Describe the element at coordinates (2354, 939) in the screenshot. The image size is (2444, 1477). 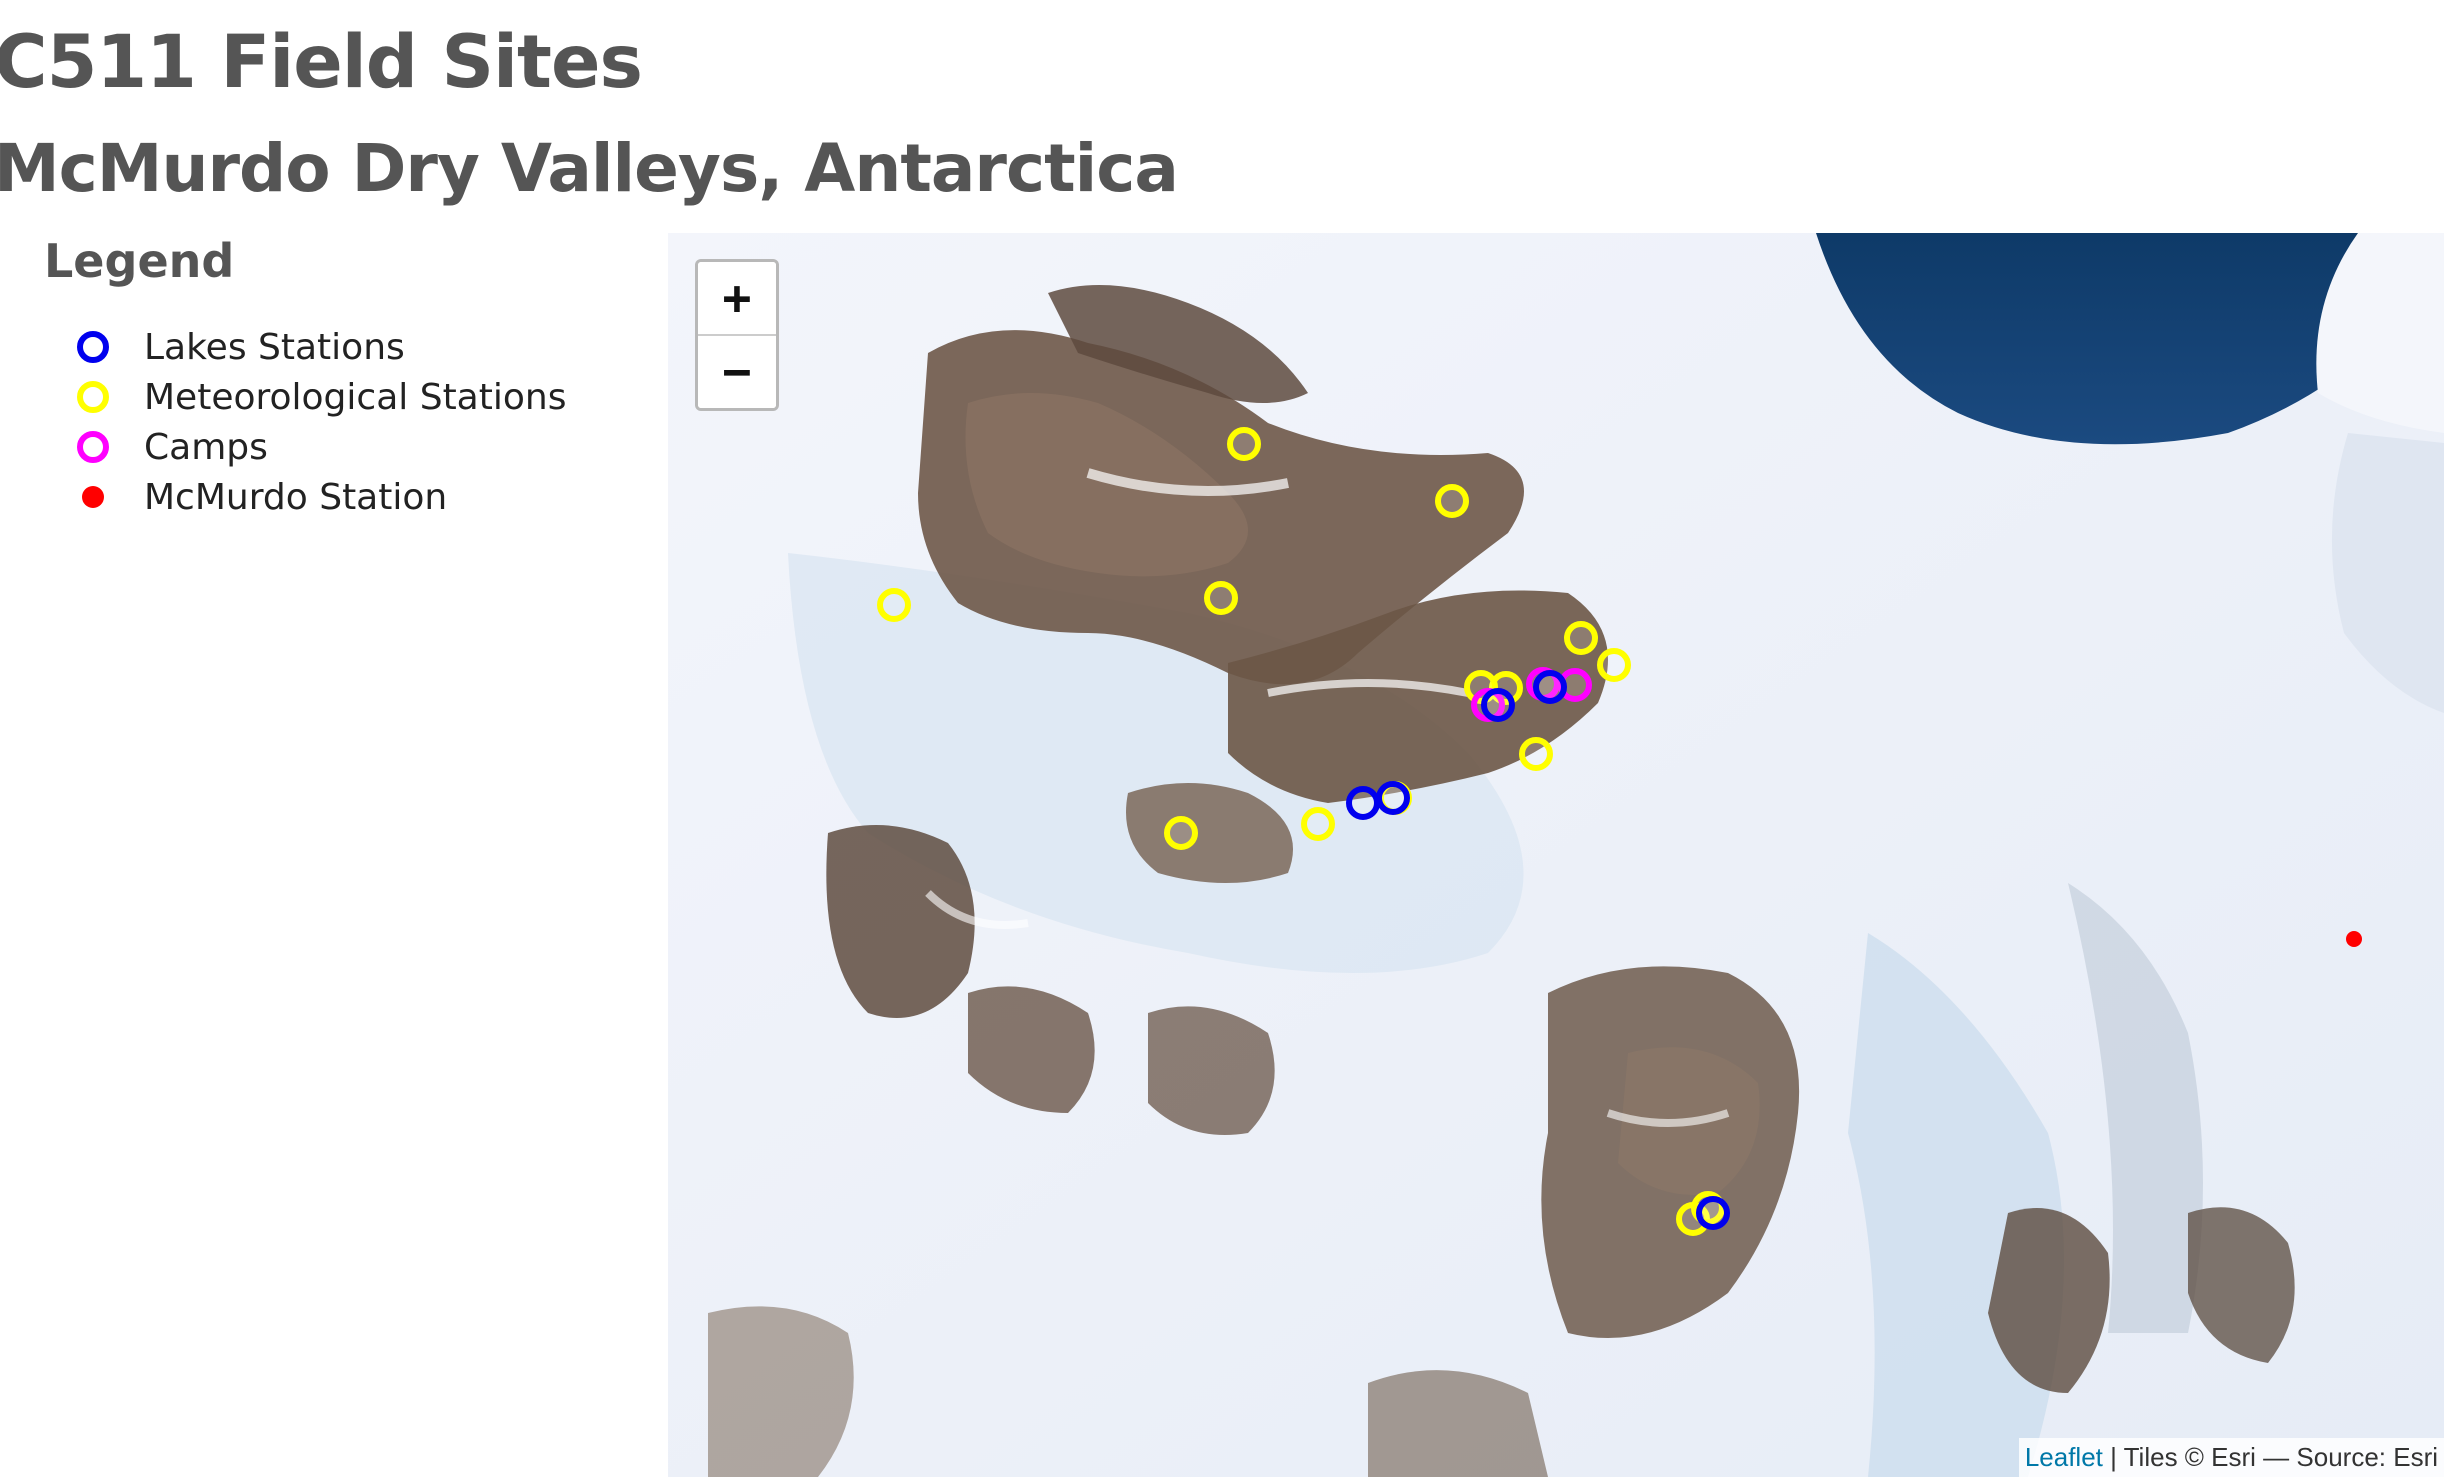
I see `mcmurdo-station-marker` at that location.